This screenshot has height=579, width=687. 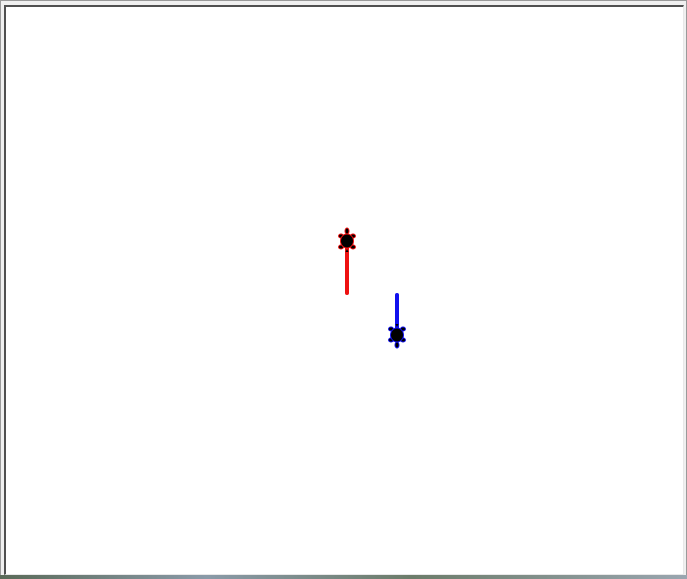 What do you see at coordinates (343, 577) in the screenshot?
I see `desktop-background` at bounding box center [343, 577].